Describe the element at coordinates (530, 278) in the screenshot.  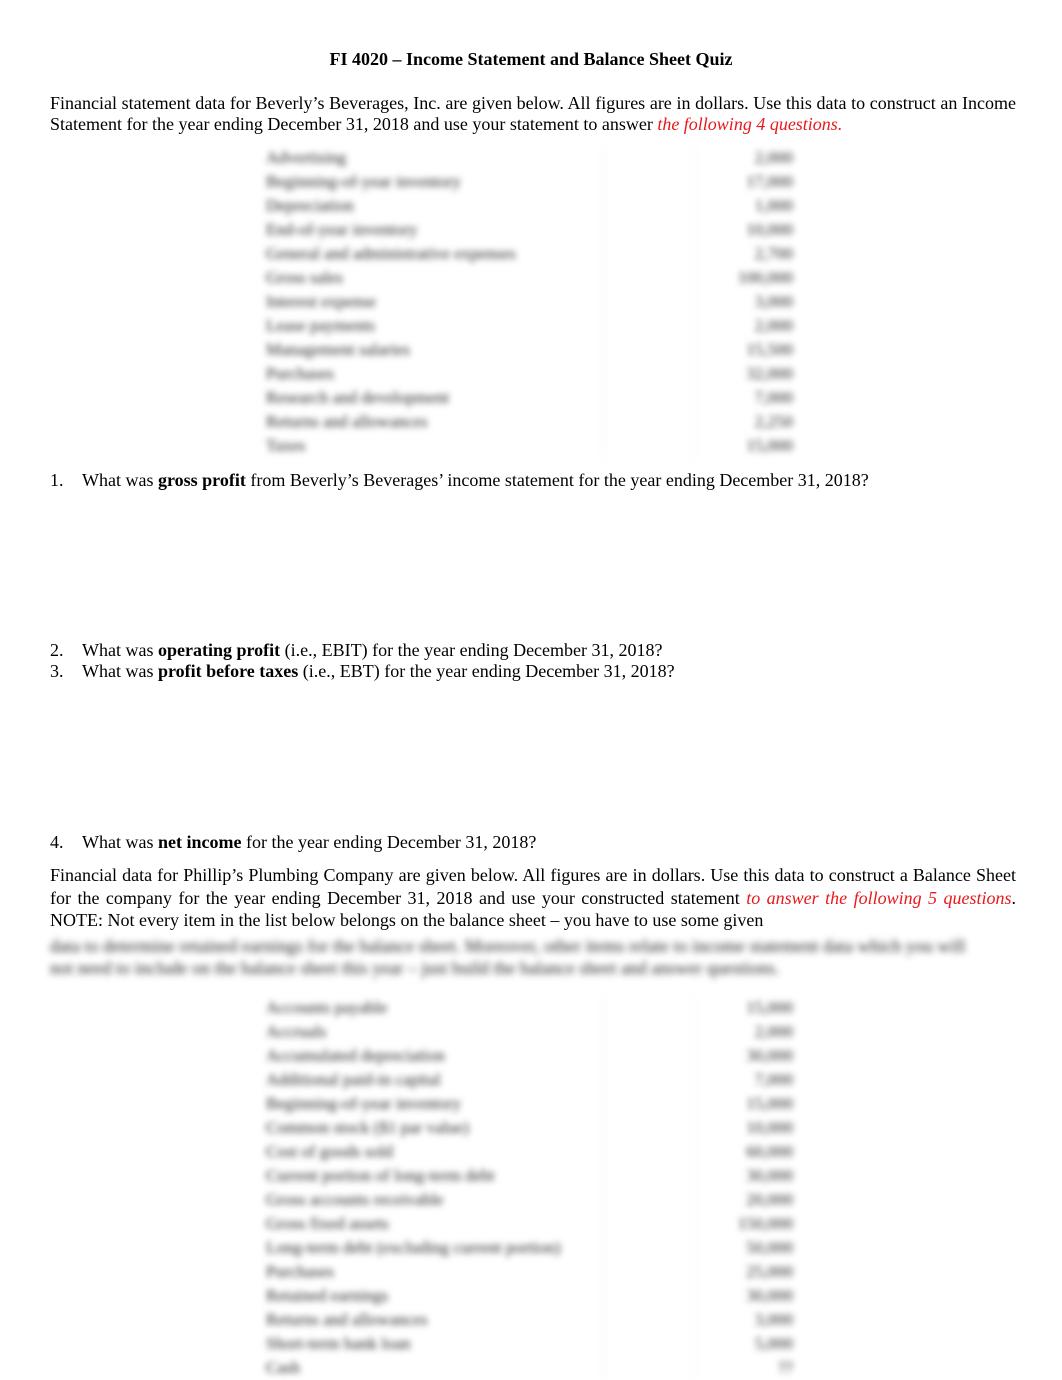
I see `table-row: Gross sales 100,000` at that location.